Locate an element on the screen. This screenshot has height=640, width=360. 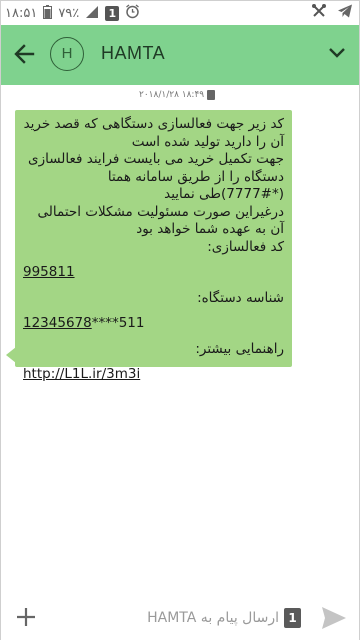
message-line: آن را دارید تولید شده است is located at coordinates (207, 141).